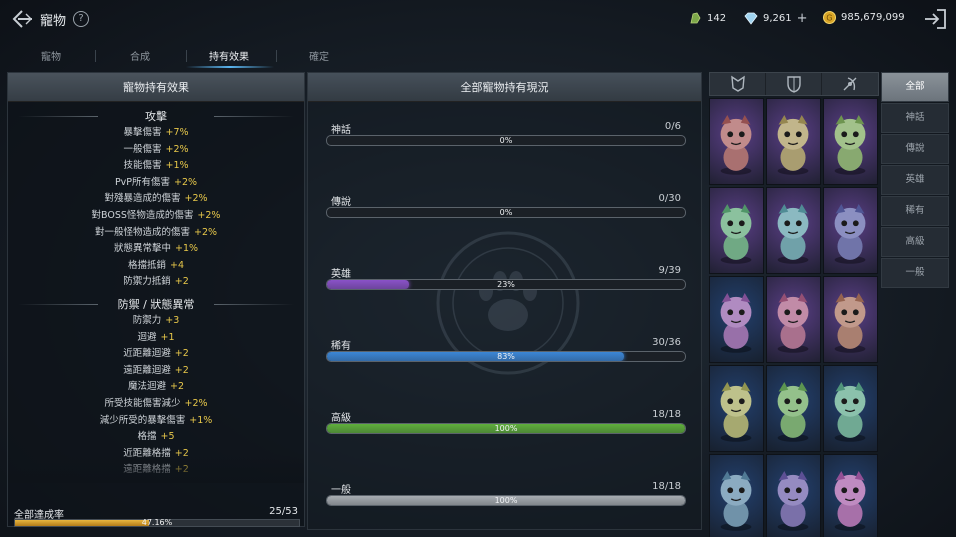 The image size is (956, 537). What do you see at coordinates (915, 149) in the screenshot?
I see `filter-button: 傳說` at bounding box center [915, 149].